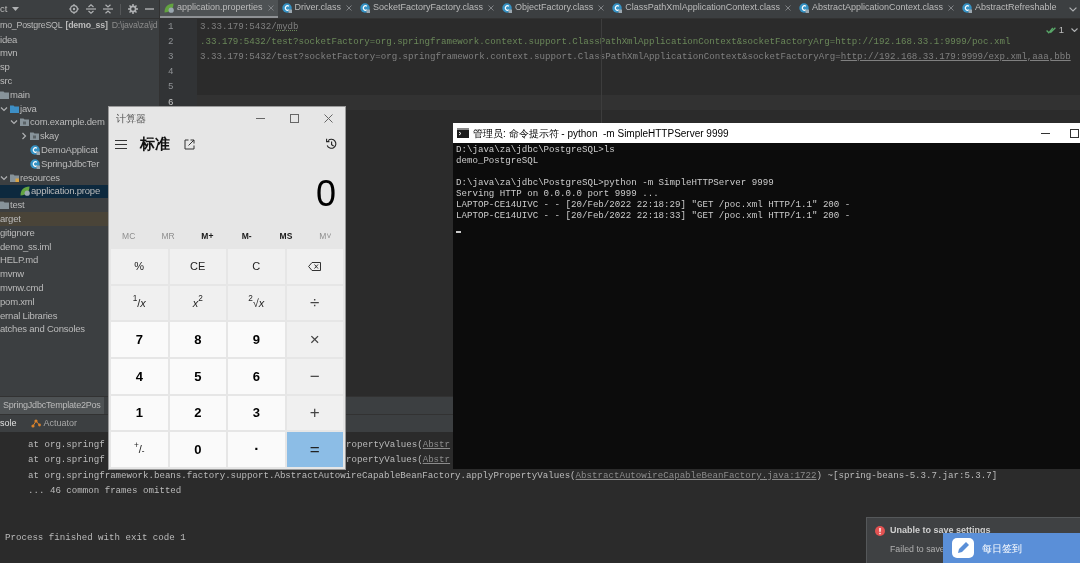 The height and width of the screenshot is (563, 1080). What do you see at coordinates (256, 449) in the screenshot?
I see `decimal-point-key: .` at bounding box center [256, 449].